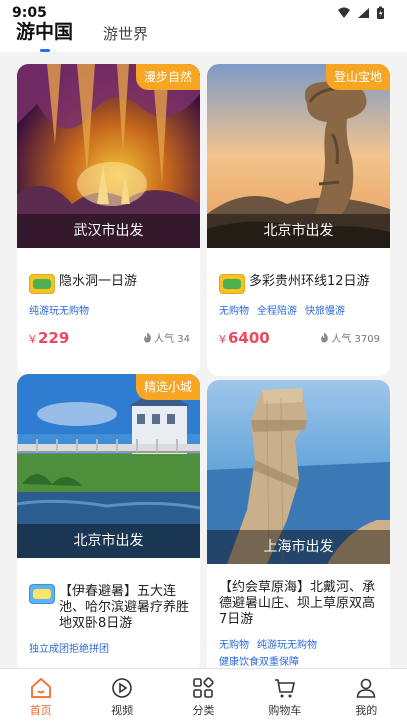  What do you see at coordinates (298, 156) in the screenshot?
I see `card-image-rock-pillar: 登山宝地 北京市出发` at bounding box center [298, 156].